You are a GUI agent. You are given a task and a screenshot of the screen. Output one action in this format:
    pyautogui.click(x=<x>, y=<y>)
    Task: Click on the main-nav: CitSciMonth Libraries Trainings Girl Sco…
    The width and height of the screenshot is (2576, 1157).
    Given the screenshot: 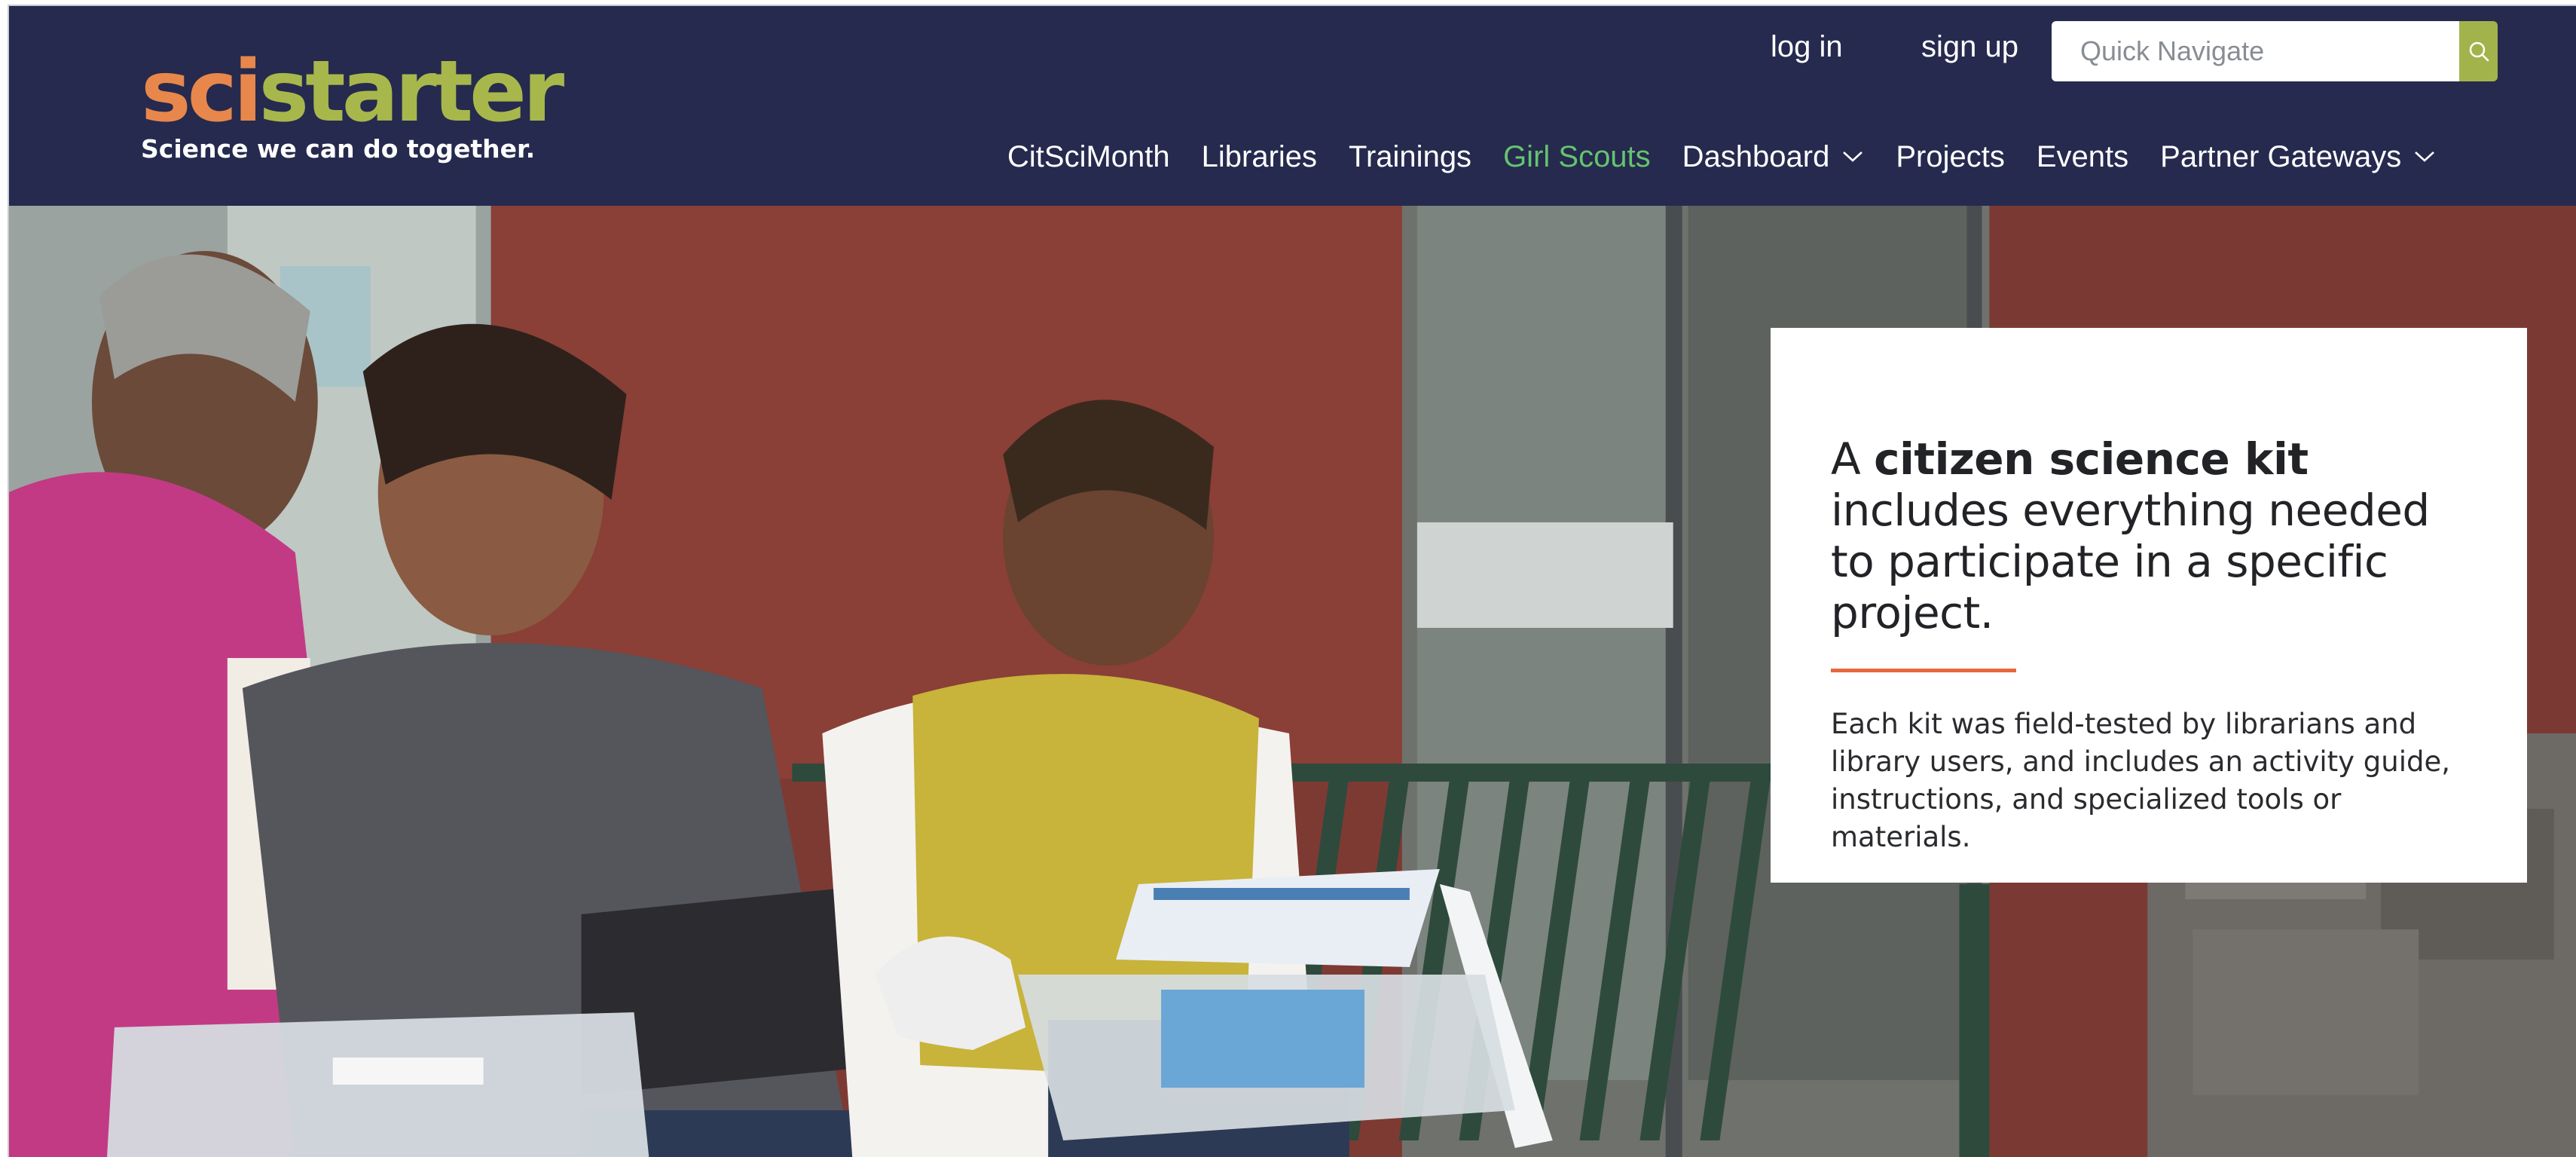 What is the action you would take?
    pyautogui.click(x=1737, y=157)
    